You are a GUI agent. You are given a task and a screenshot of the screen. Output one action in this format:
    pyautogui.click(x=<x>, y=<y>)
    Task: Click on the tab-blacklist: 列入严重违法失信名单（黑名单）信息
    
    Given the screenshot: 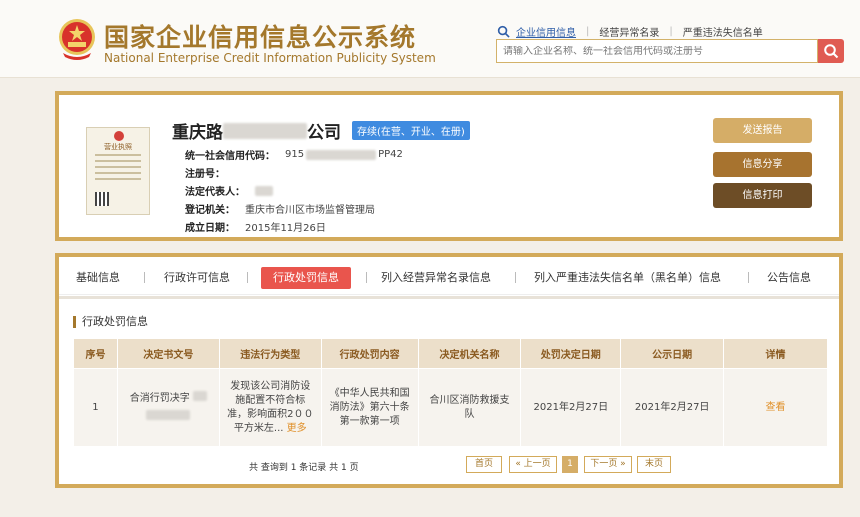 What is the action you would take?
    pyautogui.click(x=627, y=278)
    